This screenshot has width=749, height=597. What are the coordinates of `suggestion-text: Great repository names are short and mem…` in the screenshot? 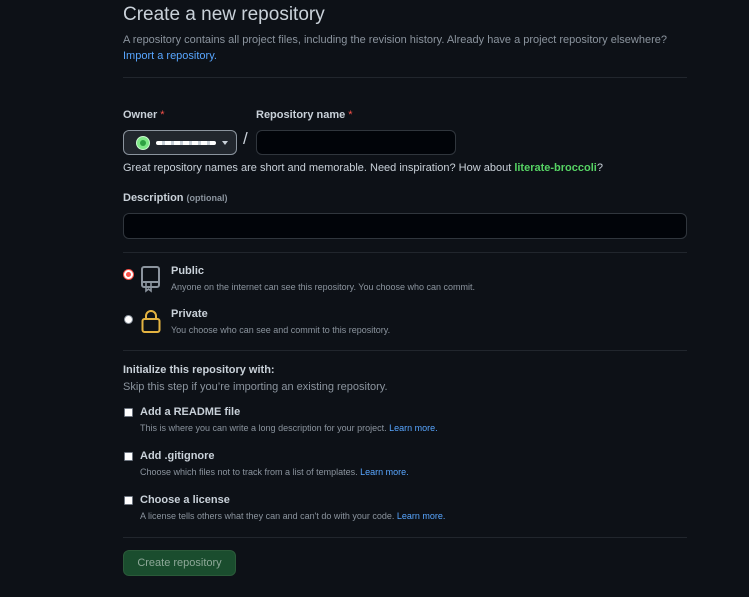 It's located at (319, 168).